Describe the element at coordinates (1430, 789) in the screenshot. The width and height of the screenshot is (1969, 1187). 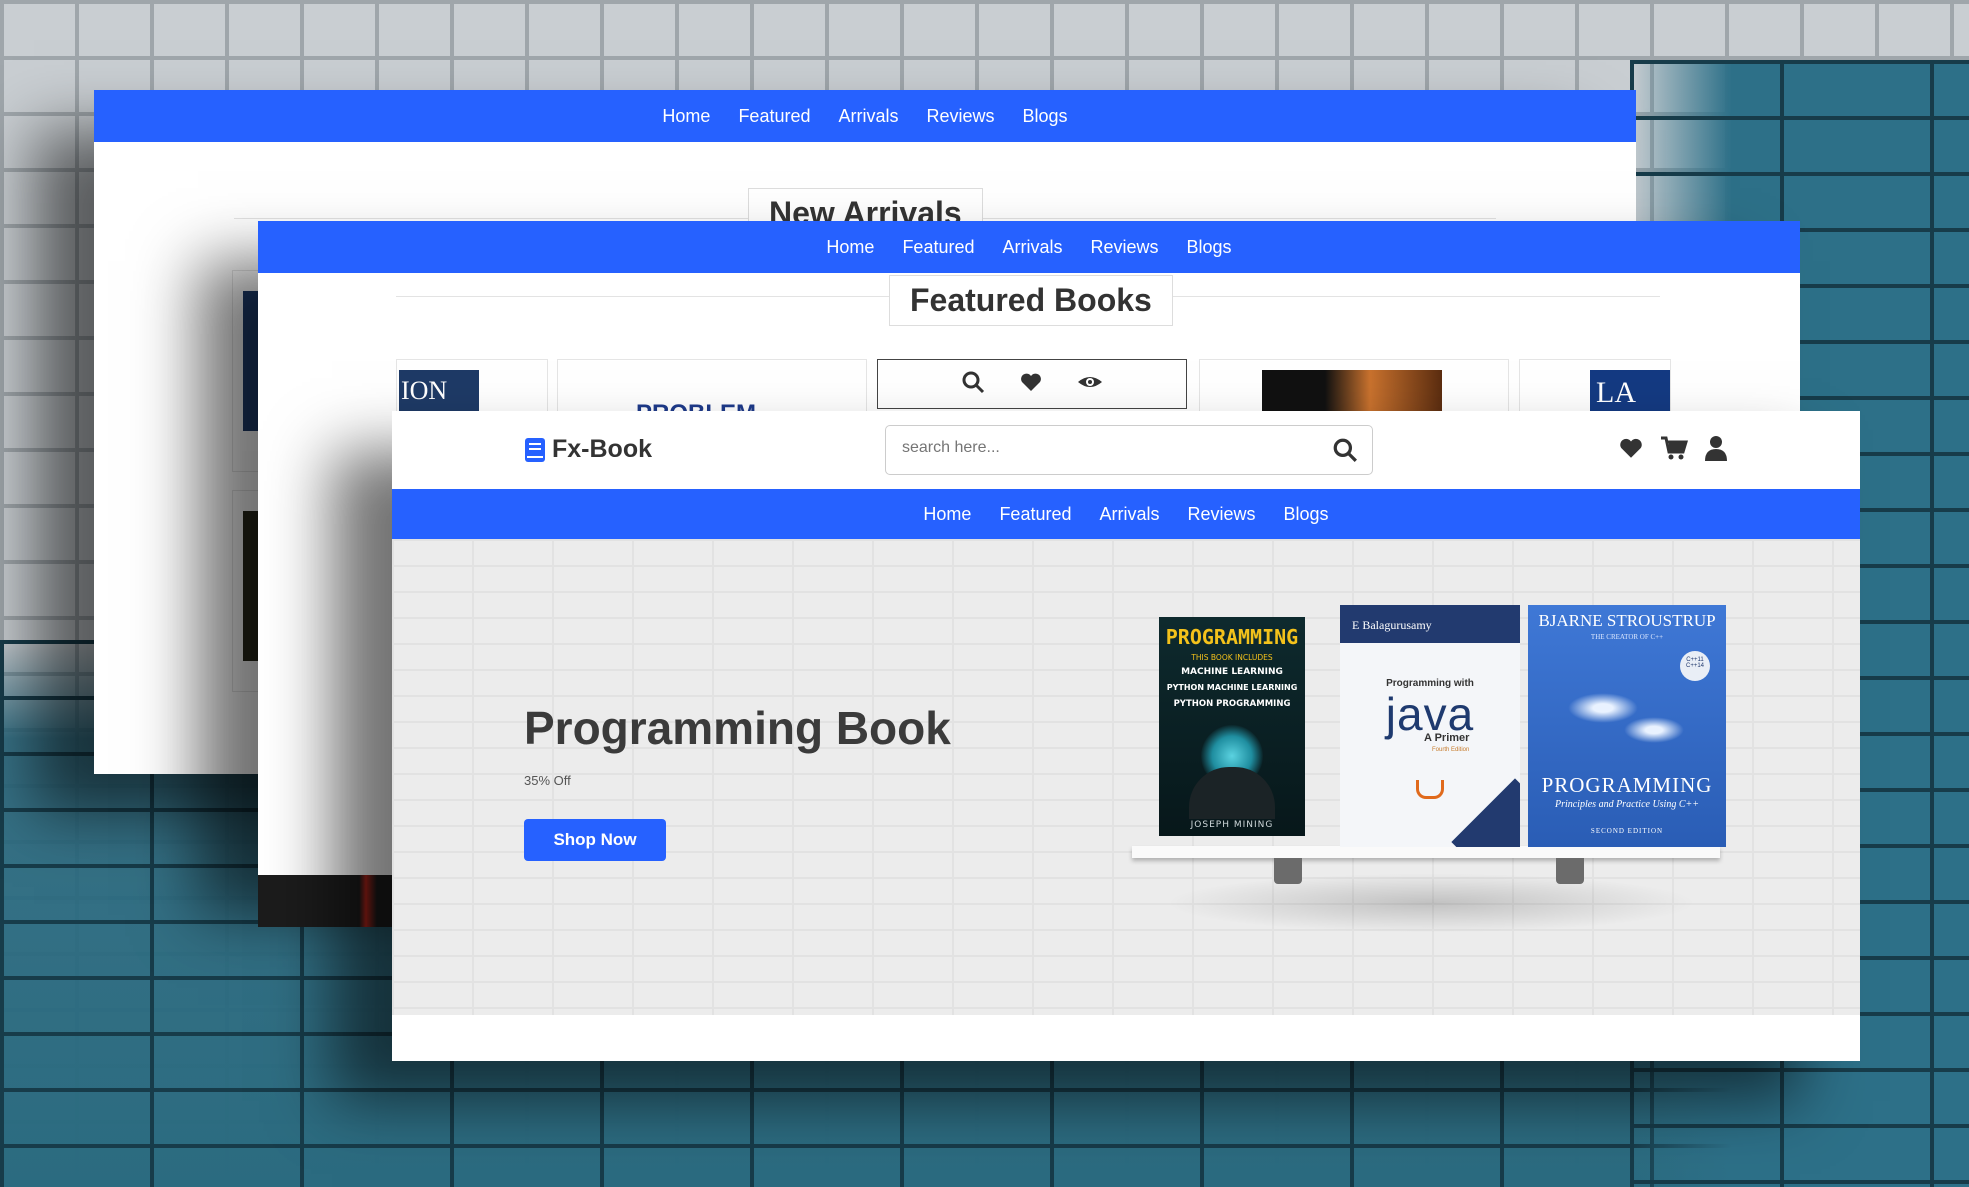
I see `java-cup-icon` at that location.